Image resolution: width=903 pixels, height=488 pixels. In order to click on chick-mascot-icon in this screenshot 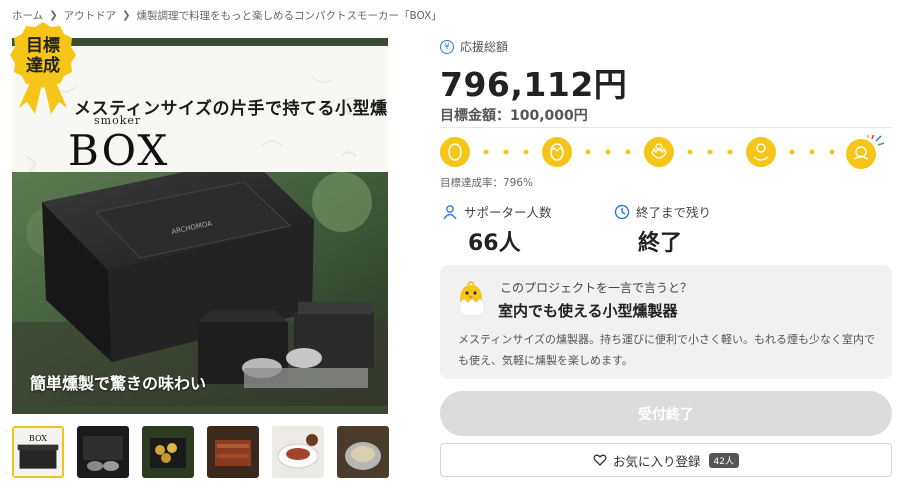, I will do `click(472, 299)`.